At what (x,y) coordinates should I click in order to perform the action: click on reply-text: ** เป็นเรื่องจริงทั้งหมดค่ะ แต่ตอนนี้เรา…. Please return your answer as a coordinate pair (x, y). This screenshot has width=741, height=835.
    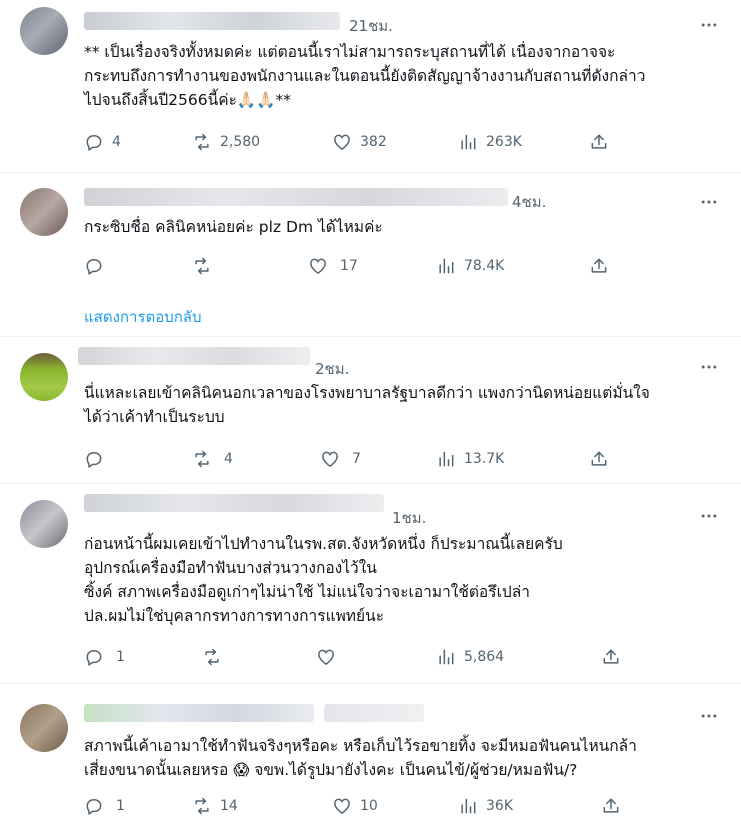
    Looking at the image, I should click on (365, 76).